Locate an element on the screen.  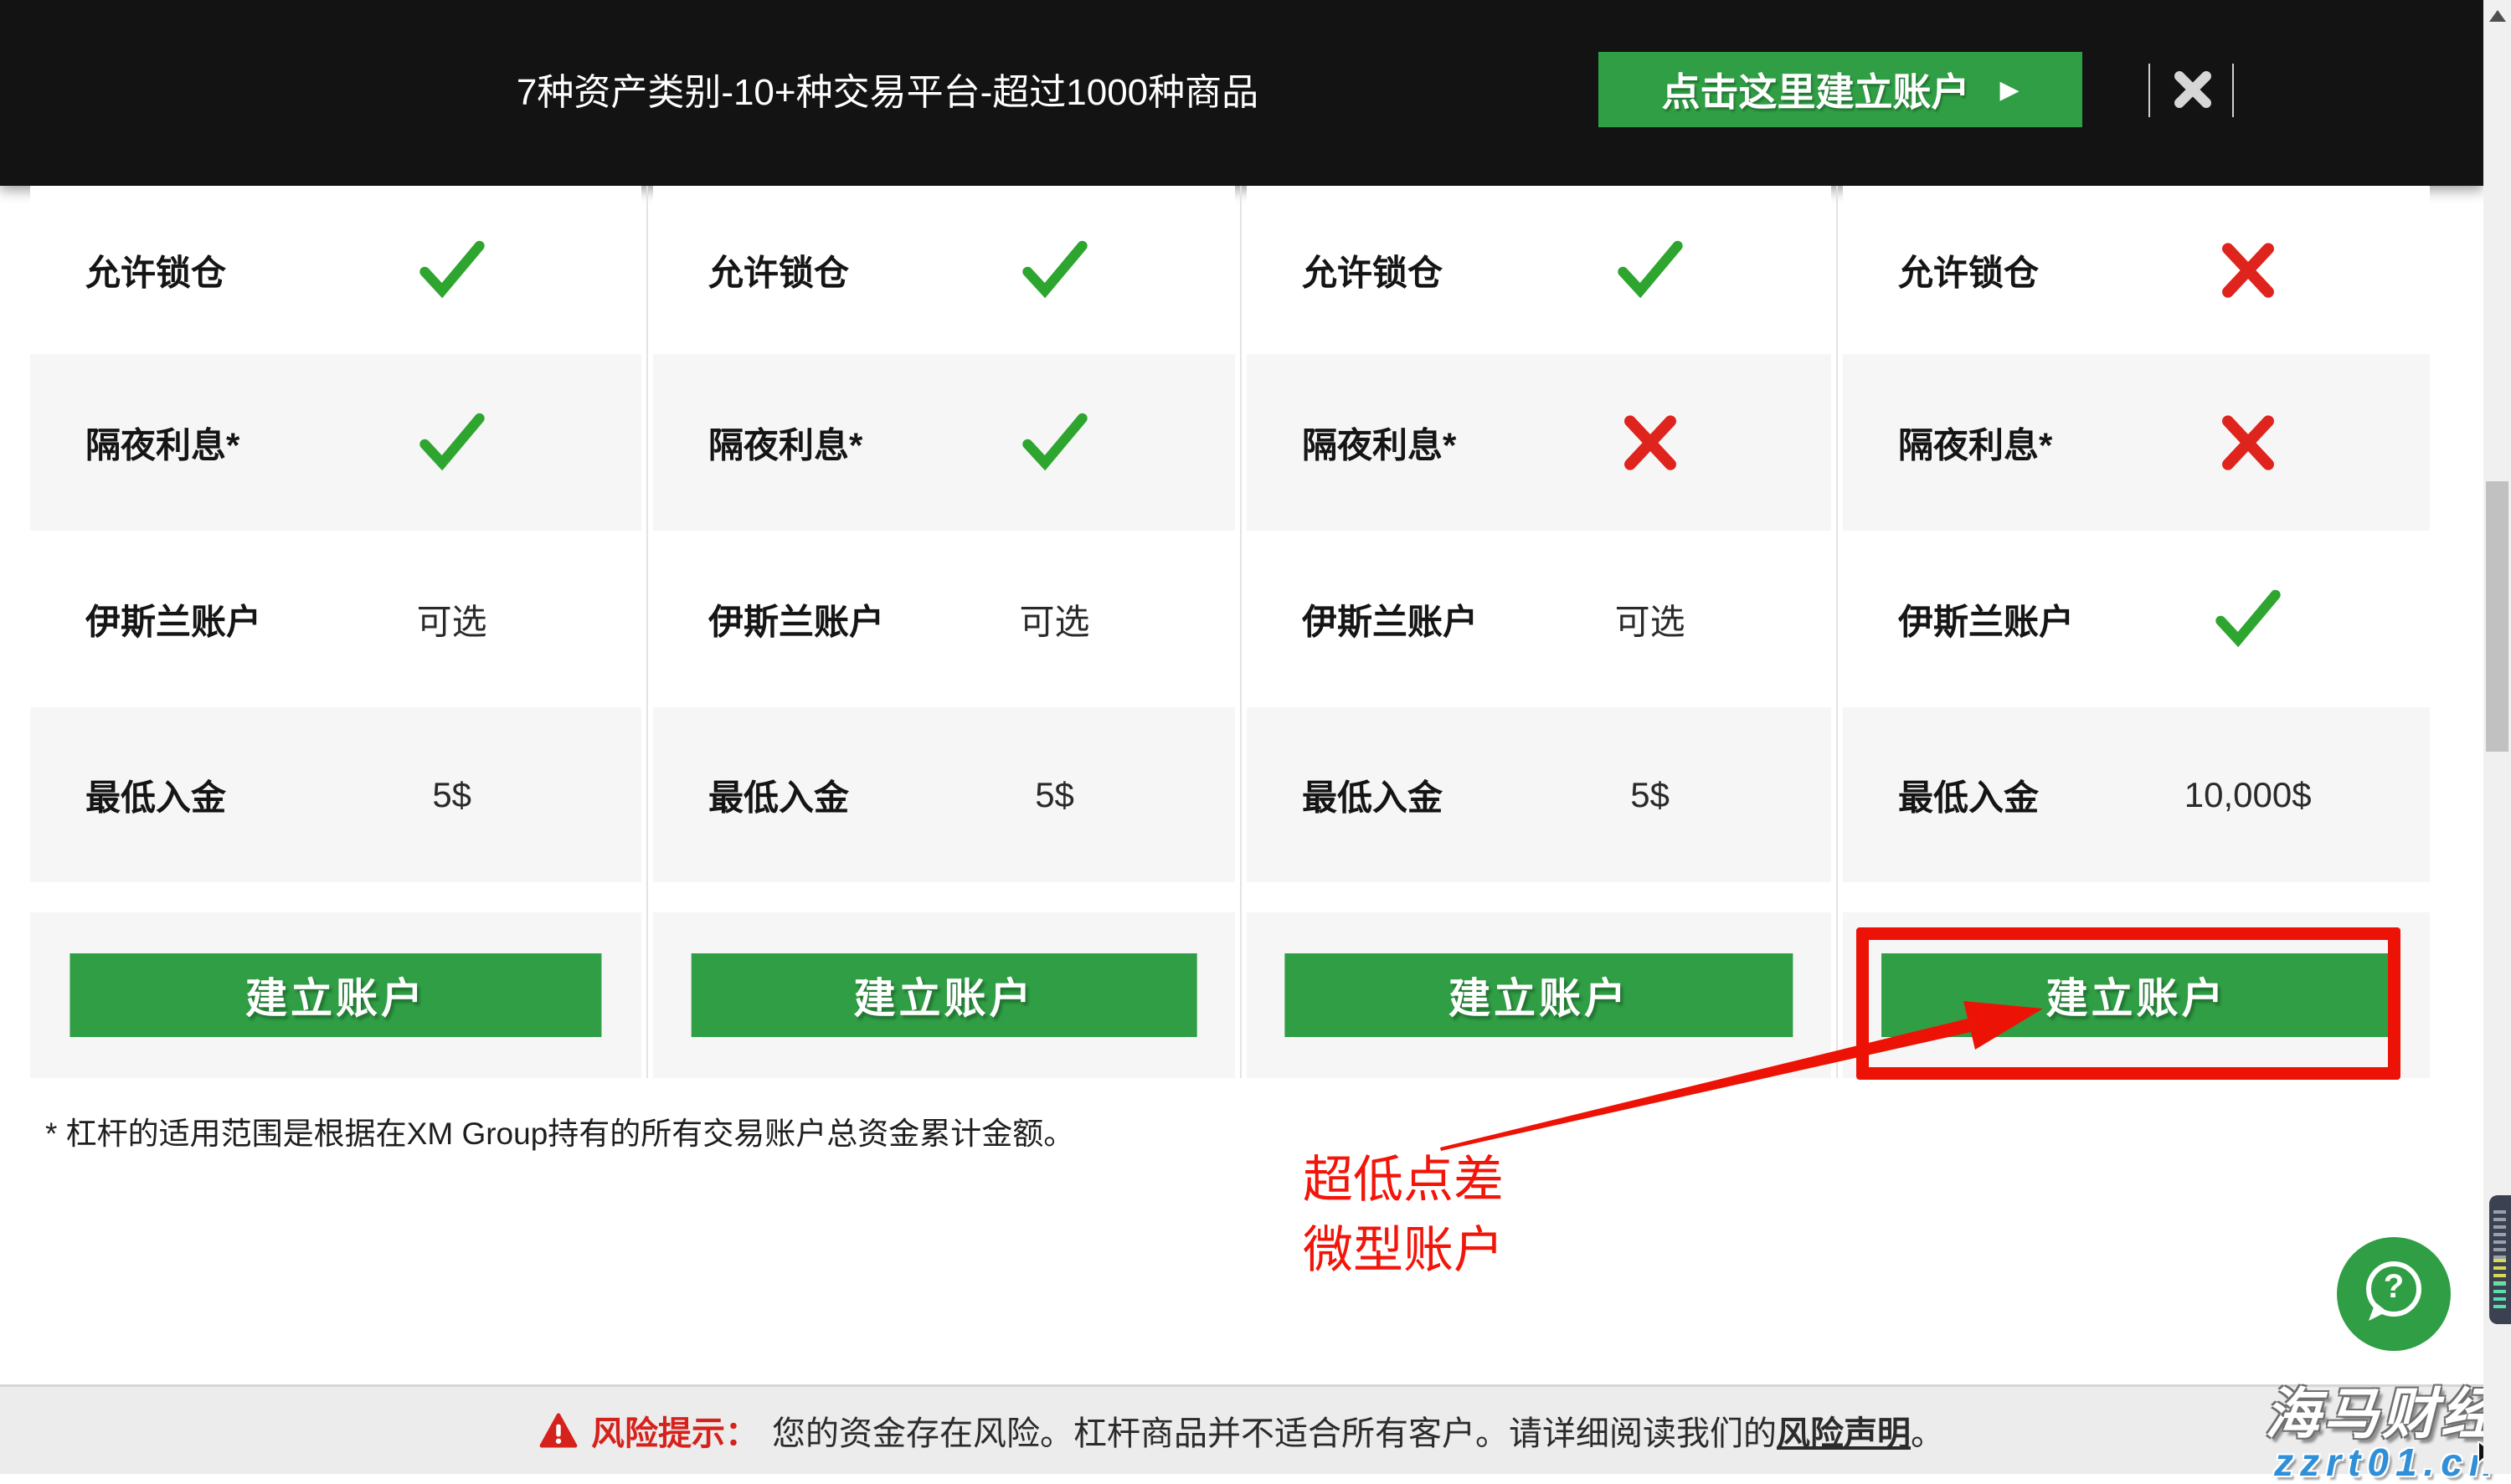
account-column-ultralow: 允许锁仓 隔夜利息* 伊斯兰账户 可选 最低入金 5$ 建立账户 is located at coordinates (1539, 632).